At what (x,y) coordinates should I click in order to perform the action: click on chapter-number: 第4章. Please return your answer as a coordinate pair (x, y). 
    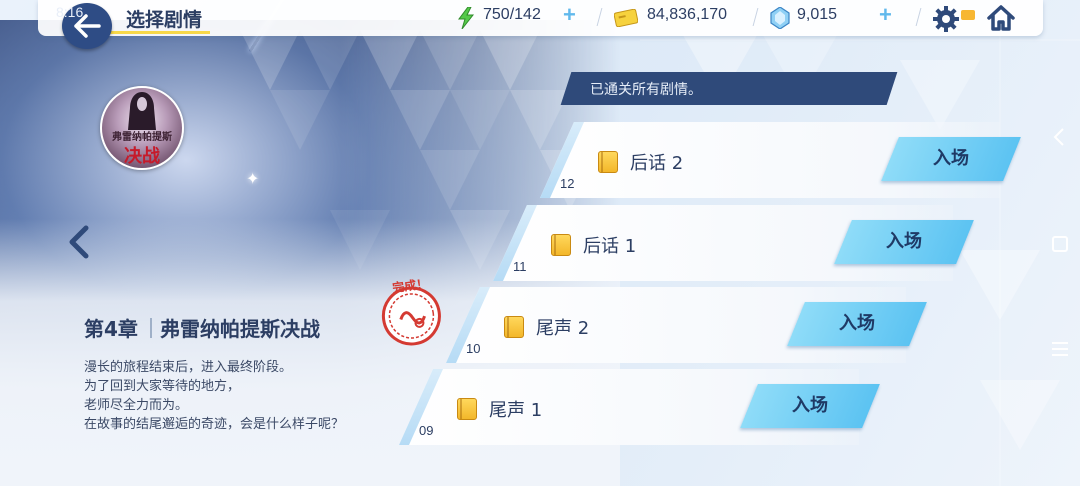
    Looking at the image, I should click on (111, 329).